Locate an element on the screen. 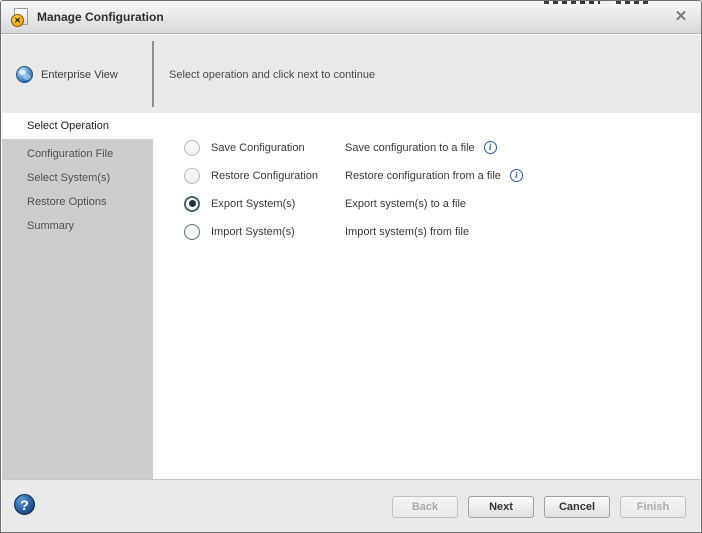  radio-restore-configuration is located at coordinates (192, 175).